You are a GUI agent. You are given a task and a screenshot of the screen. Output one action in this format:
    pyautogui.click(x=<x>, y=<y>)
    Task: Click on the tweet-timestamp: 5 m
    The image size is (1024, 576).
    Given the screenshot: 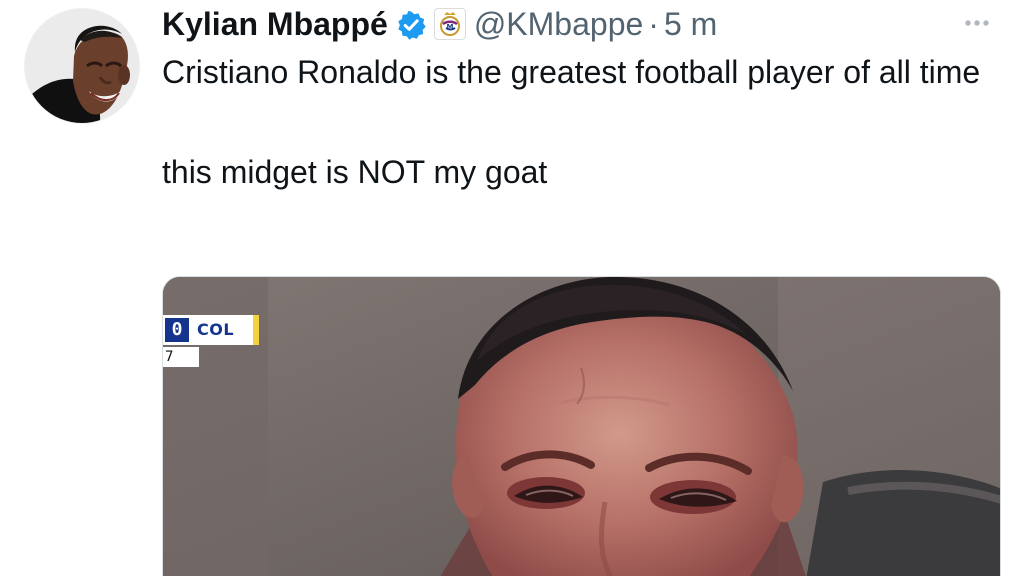 What is the action you would take?
    pyautogui.click(x=690, y=24)
    